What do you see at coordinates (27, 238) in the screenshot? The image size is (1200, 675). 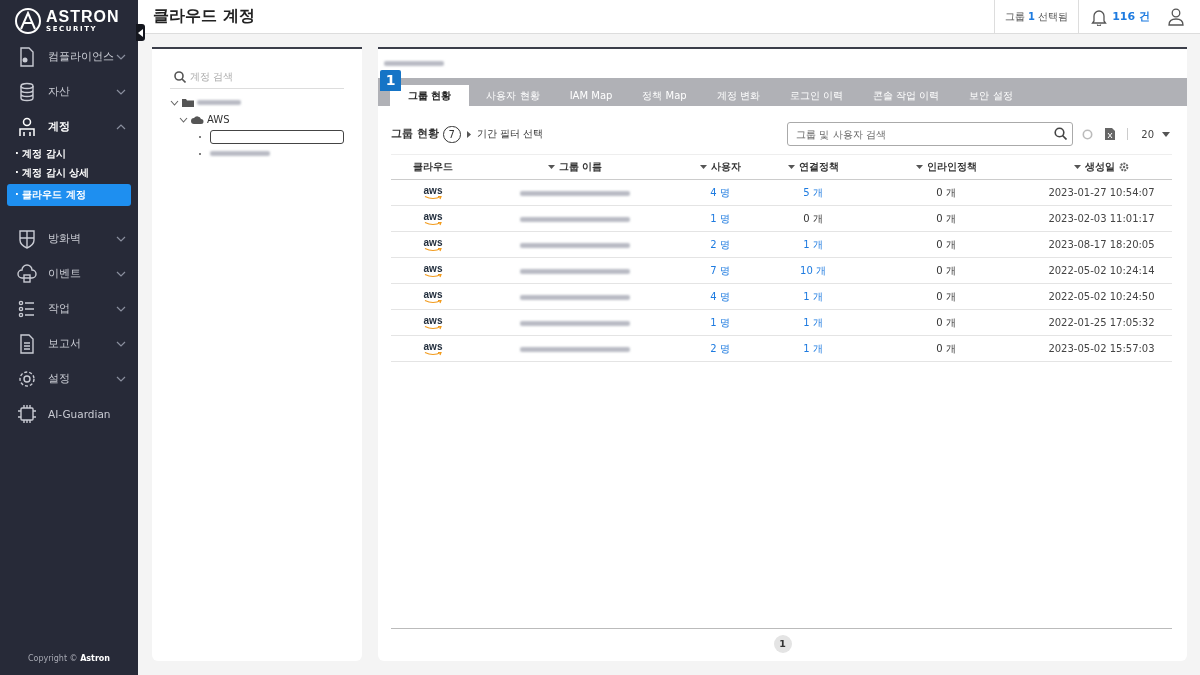 I see `shield-icon` at bounding box center [27, 238].